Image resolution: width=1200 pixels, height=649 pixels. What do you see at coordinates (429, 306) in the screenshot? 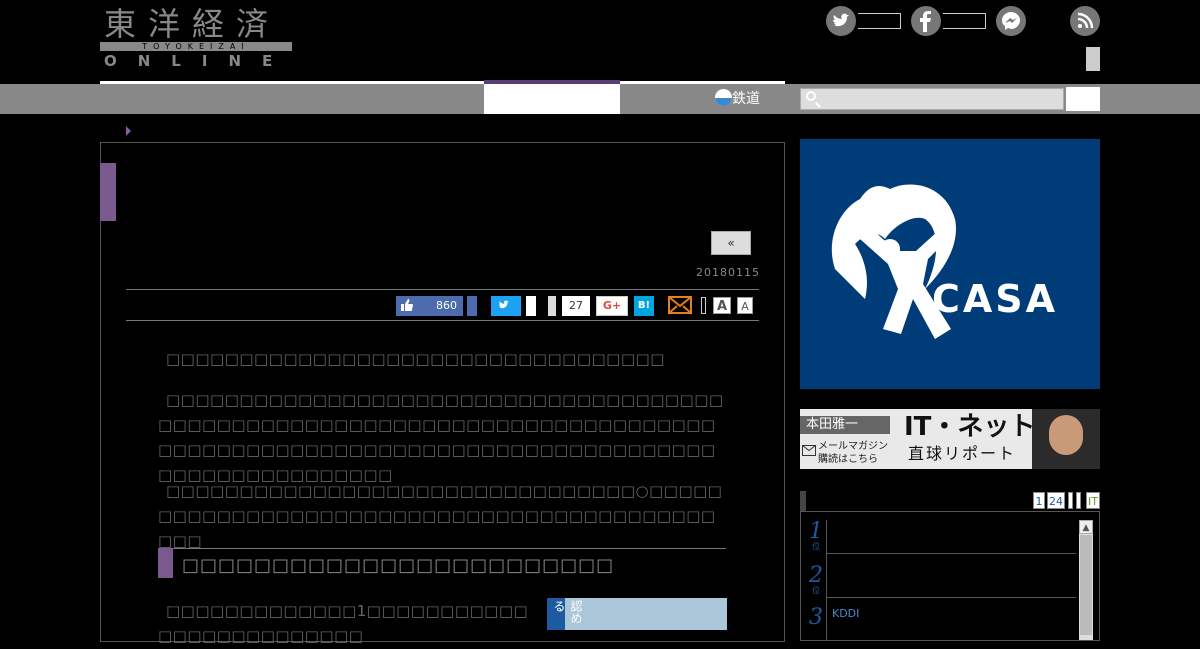
I see `facebook-like-button: 860` at bounding box center [429, 306].